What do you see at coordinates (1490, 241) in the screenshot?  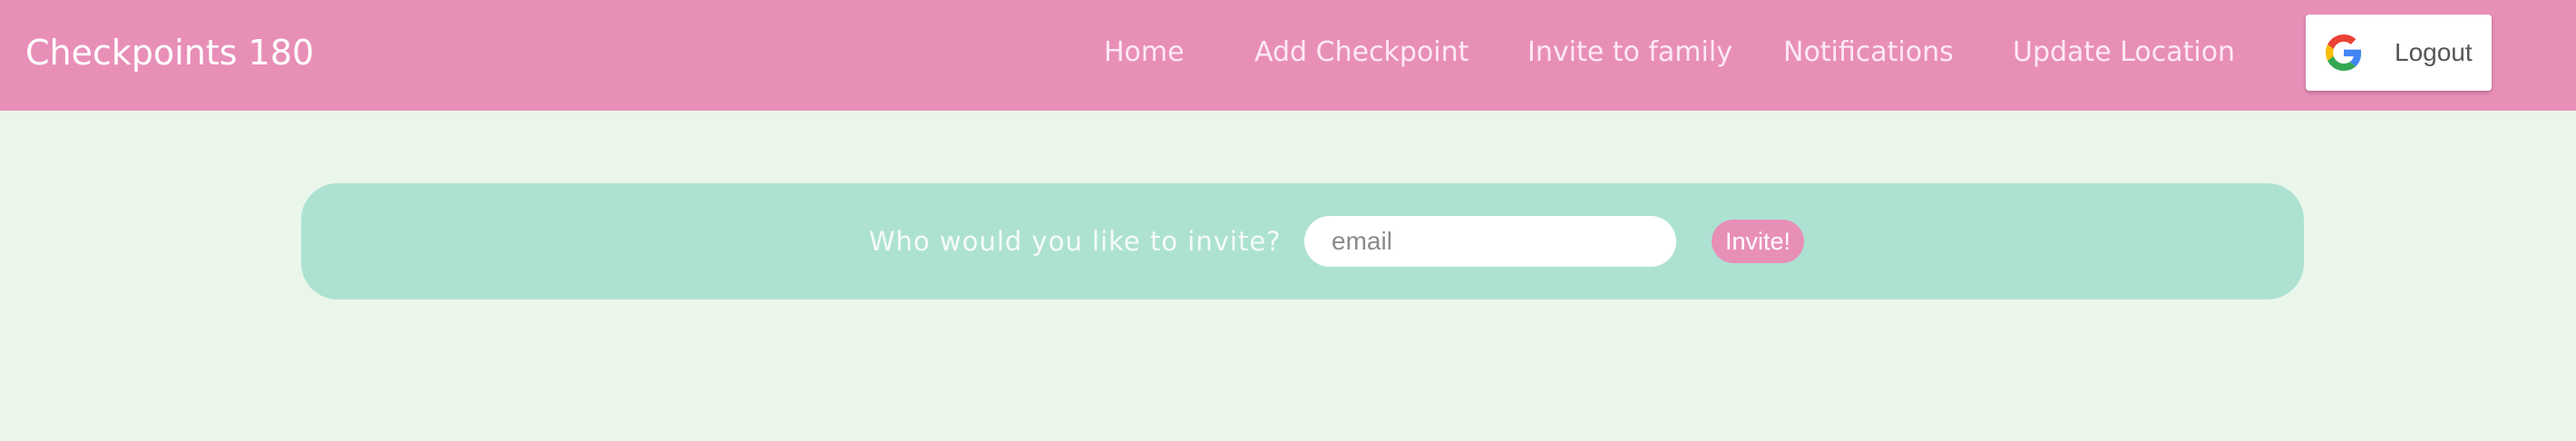 I see `email-input` at bounding box center [1490, 241].